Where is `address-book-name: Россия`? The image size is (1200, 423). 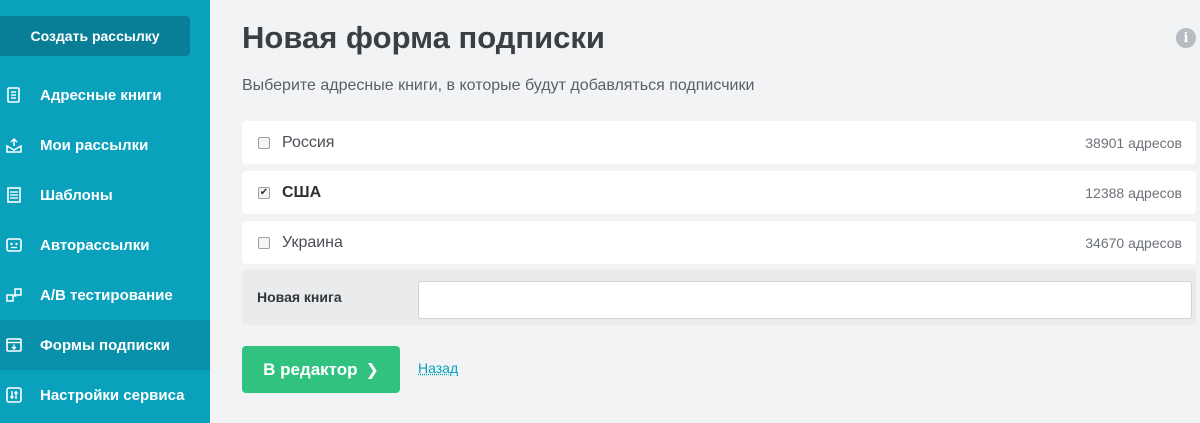
address-book-name: Россия is located at coordinates (308, 142).